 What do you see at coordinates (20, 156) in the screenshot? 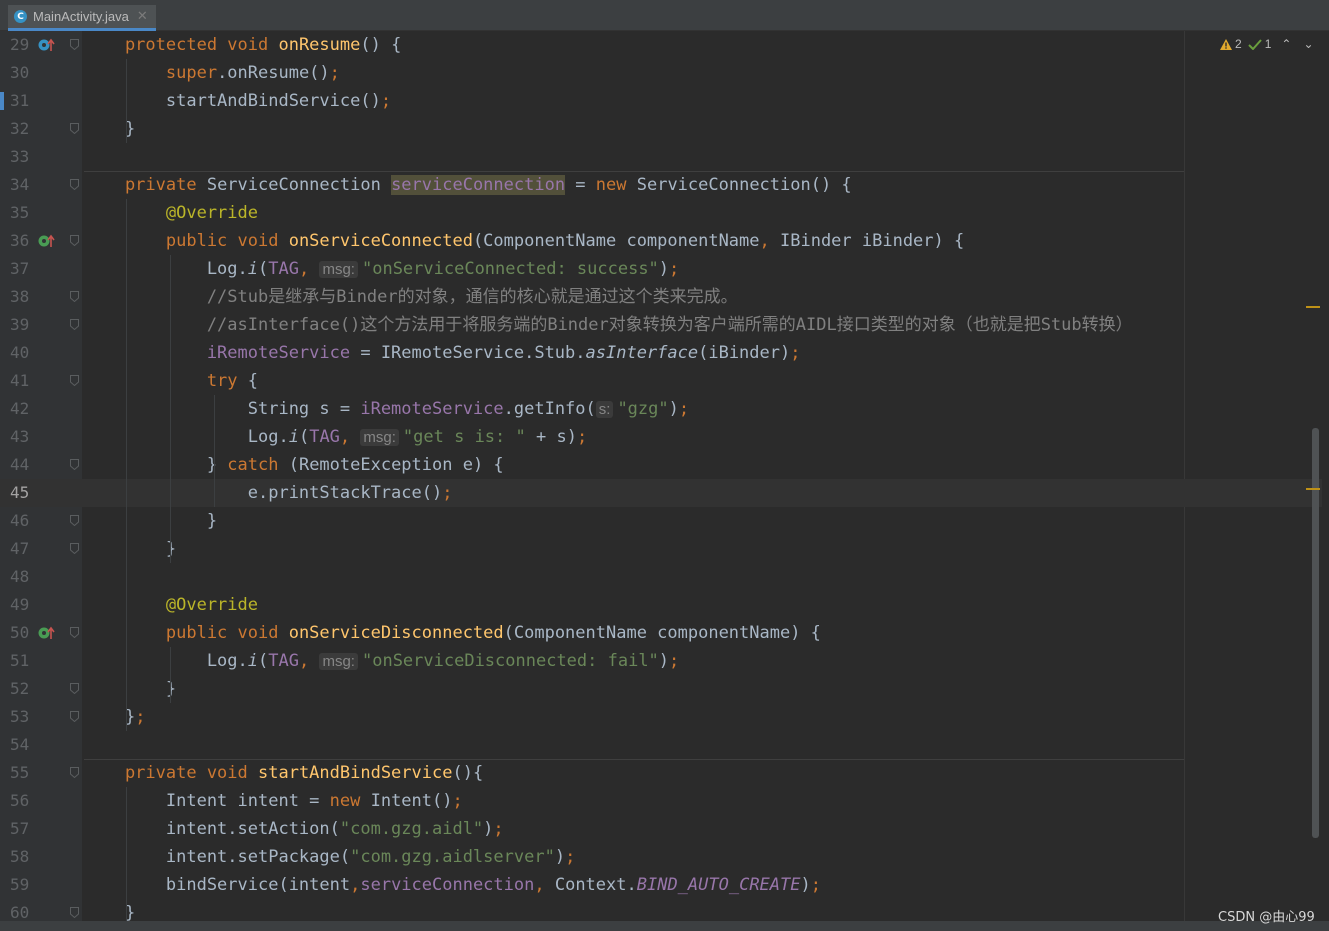
I see `line-number: 33` at bounding box center [20, 156].